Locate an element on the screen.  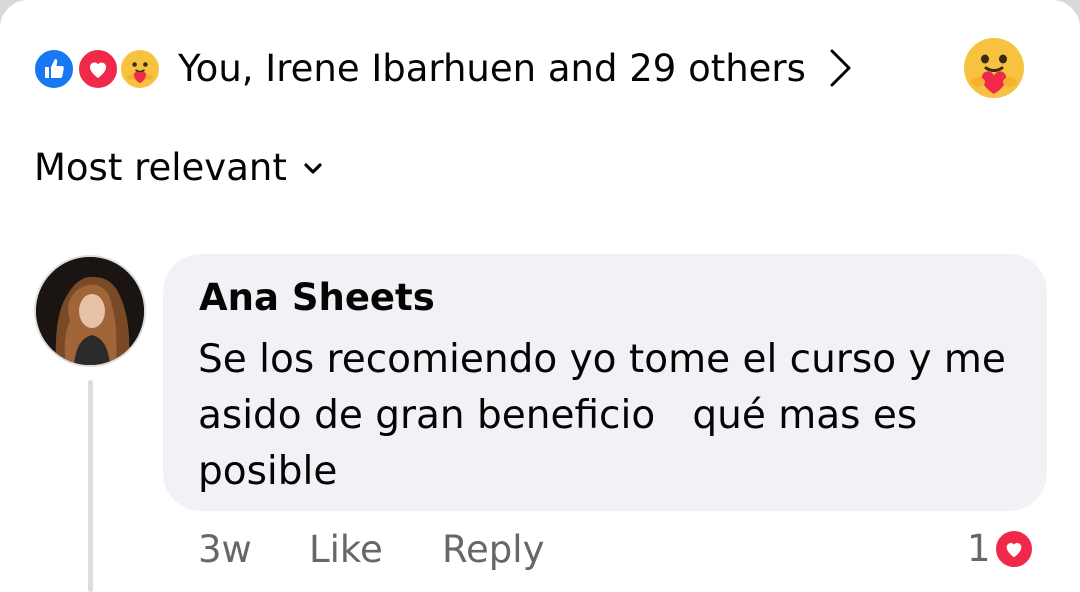
comment-reaction-count: 1 is located at coordinates (1001, 548).